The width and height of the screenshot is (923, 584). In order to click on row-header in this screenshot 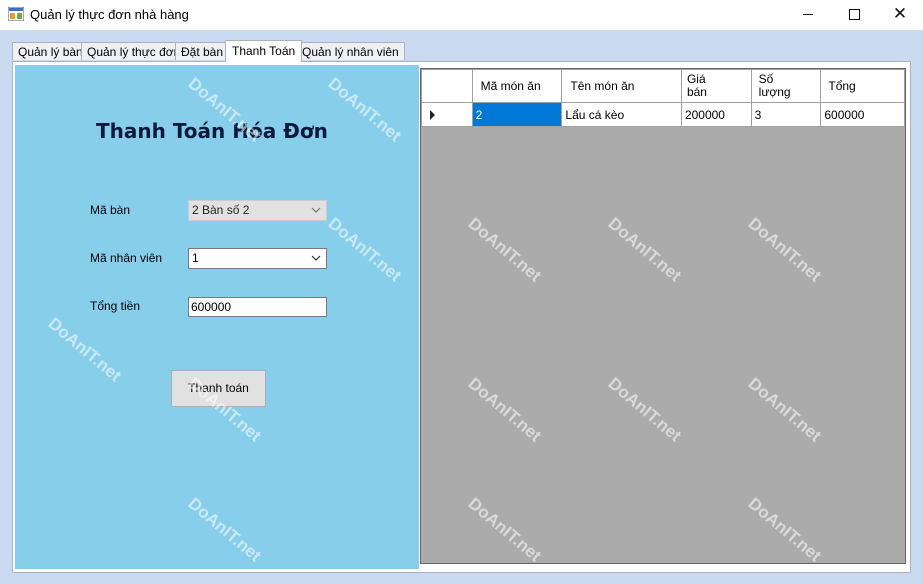, I will do `click(447, 114)`.